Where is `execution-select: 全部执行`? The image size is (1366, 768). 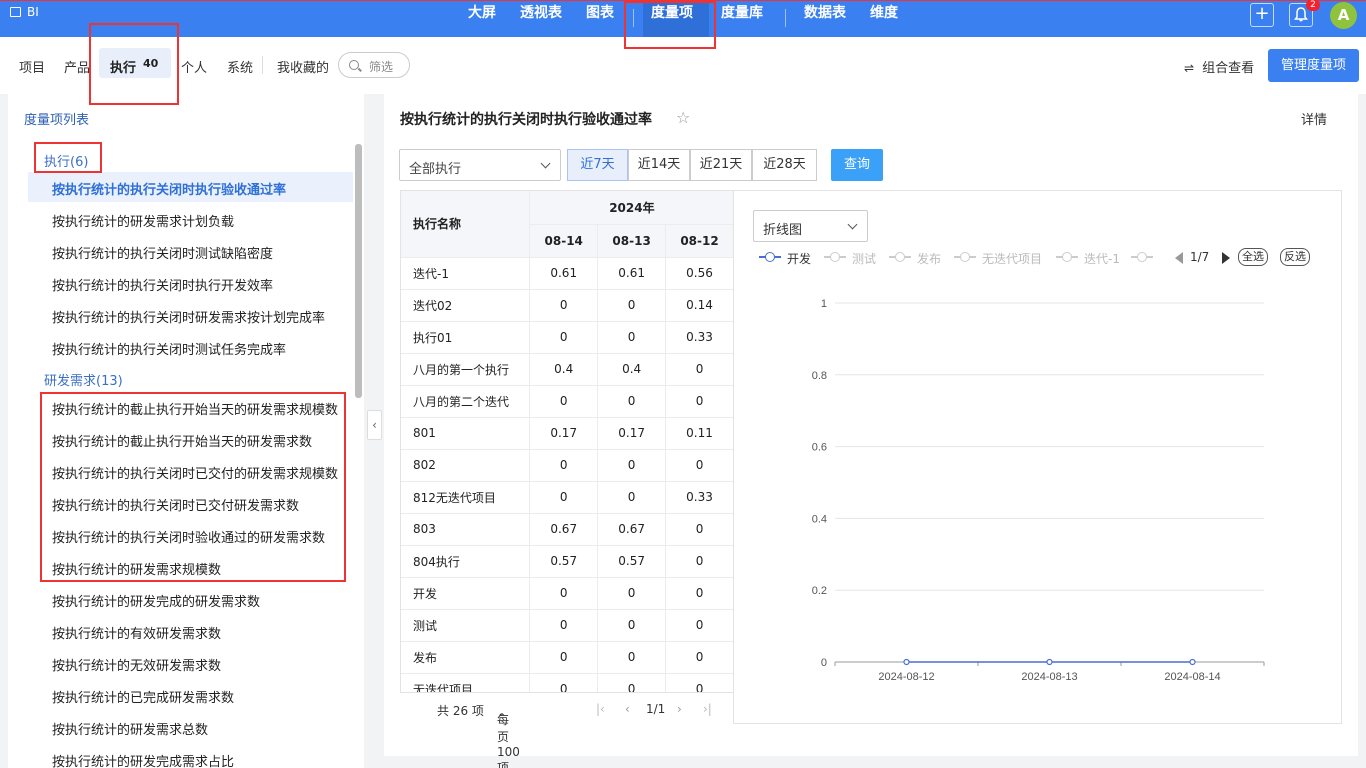
execution-select: 全部执行 is located at coordinates (480, 165).